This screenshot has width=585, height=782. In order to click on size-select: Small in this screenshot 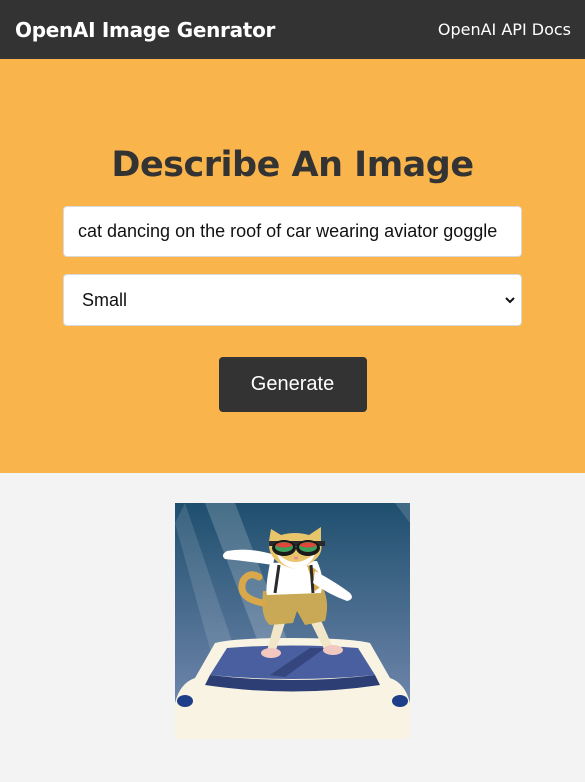, I will do `click(292, 300)`.